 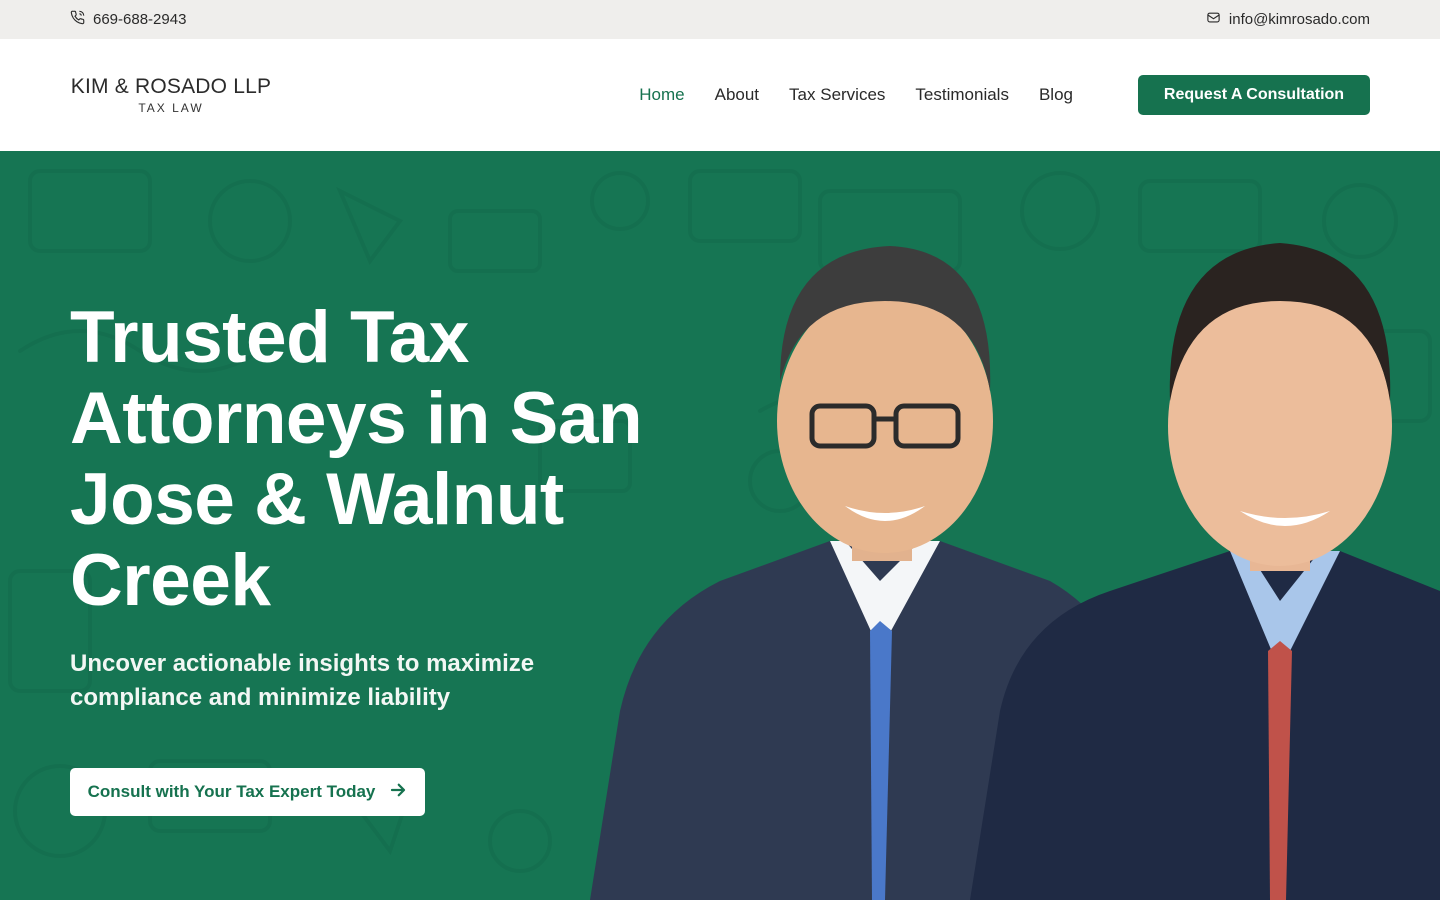 I want to click on top-contact-bar: 669-688-2943 info@kimrosado.com, so click(x=720, y=19).